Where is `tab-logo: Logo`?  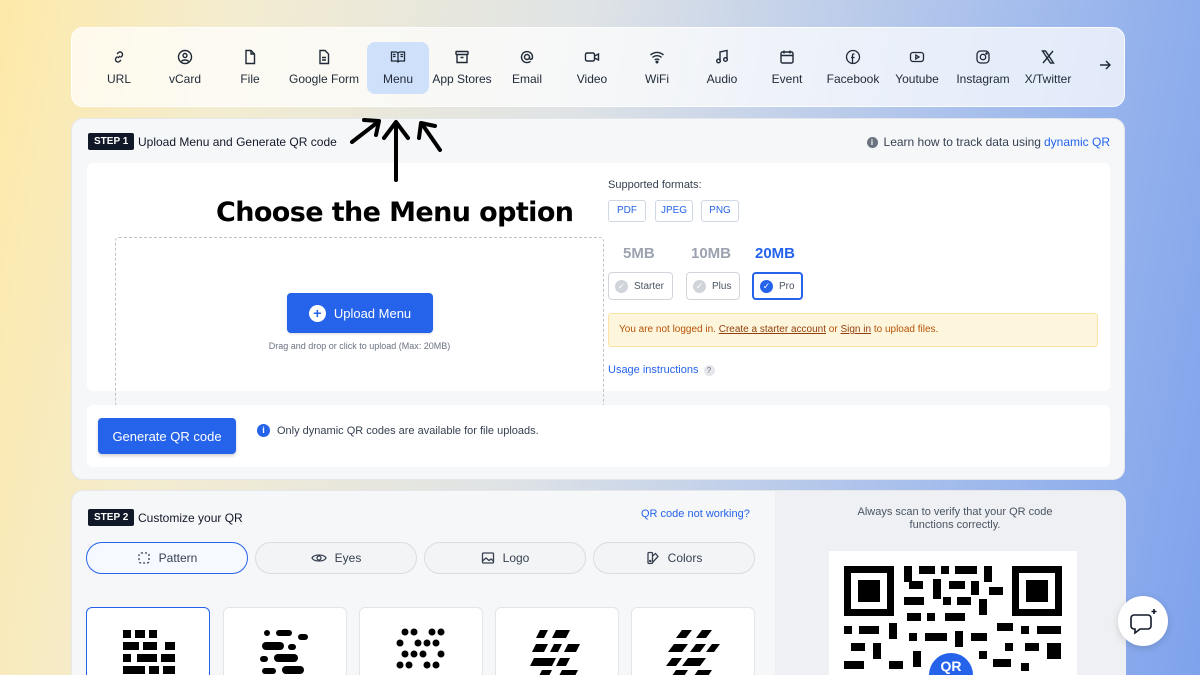 tab-logo: Logo is located at coordinates (505, 558).